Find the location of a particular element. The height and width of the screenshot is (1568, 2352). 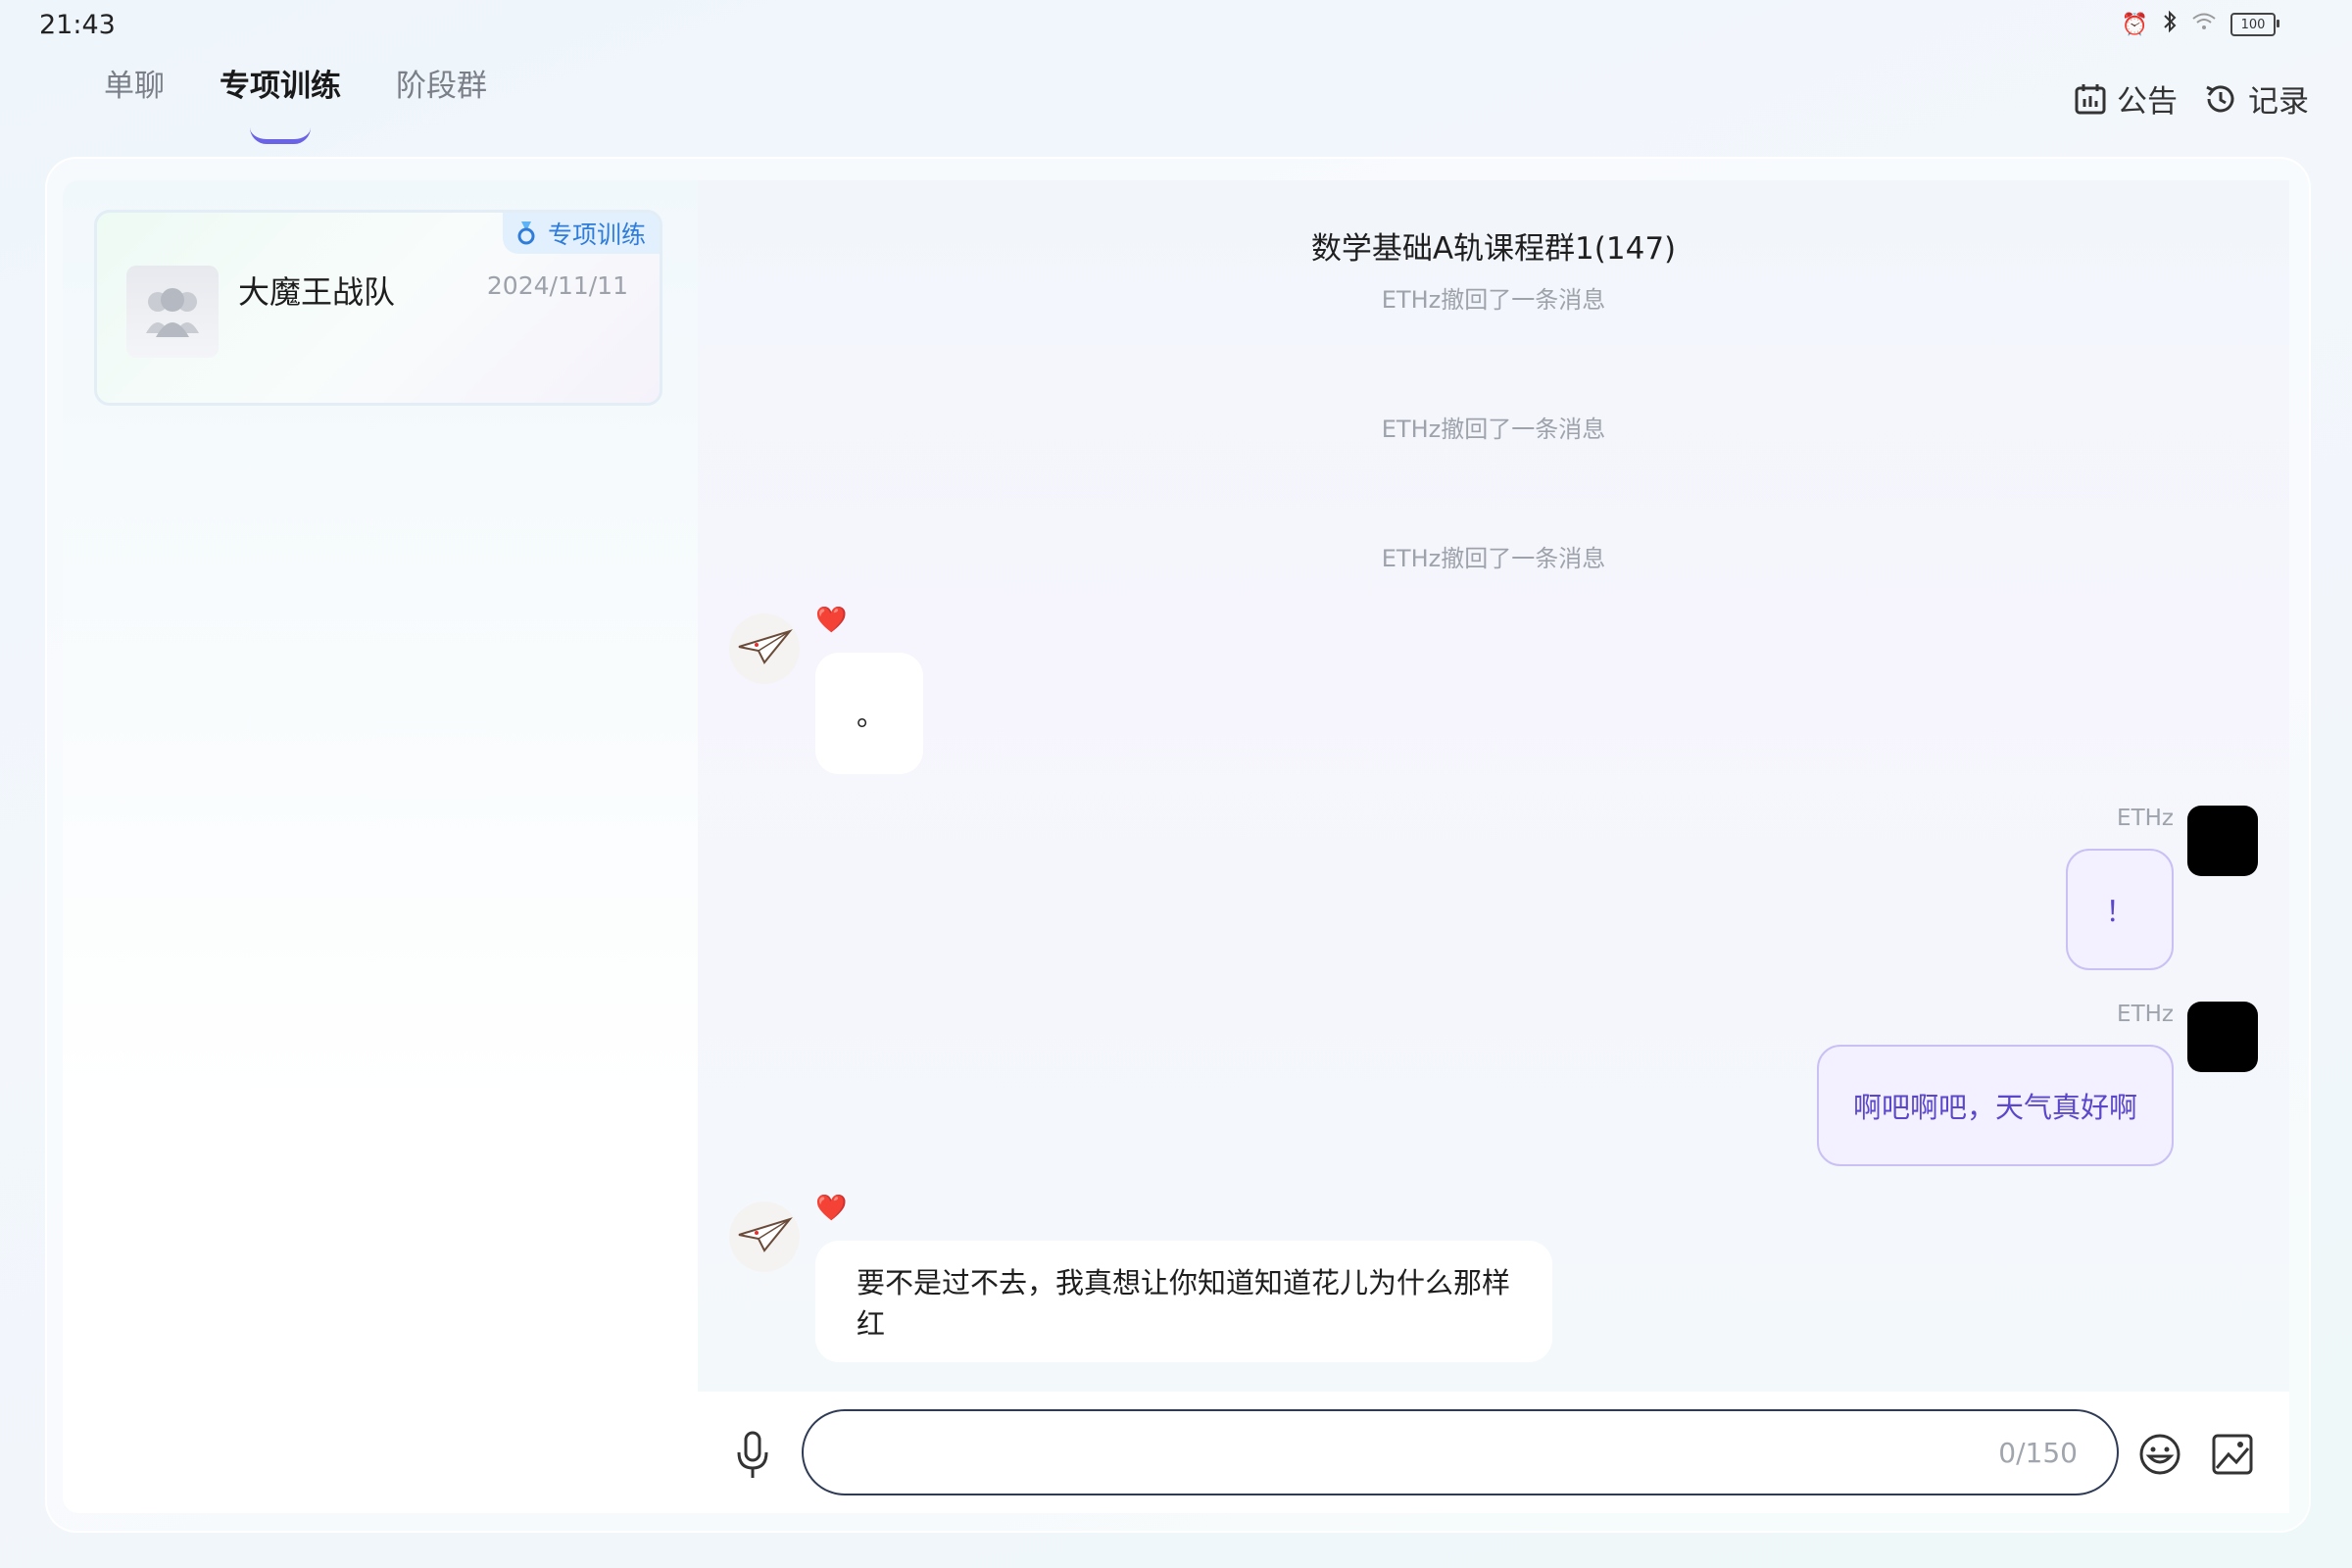

calendar-icon is located at coordinates (2090, 98).